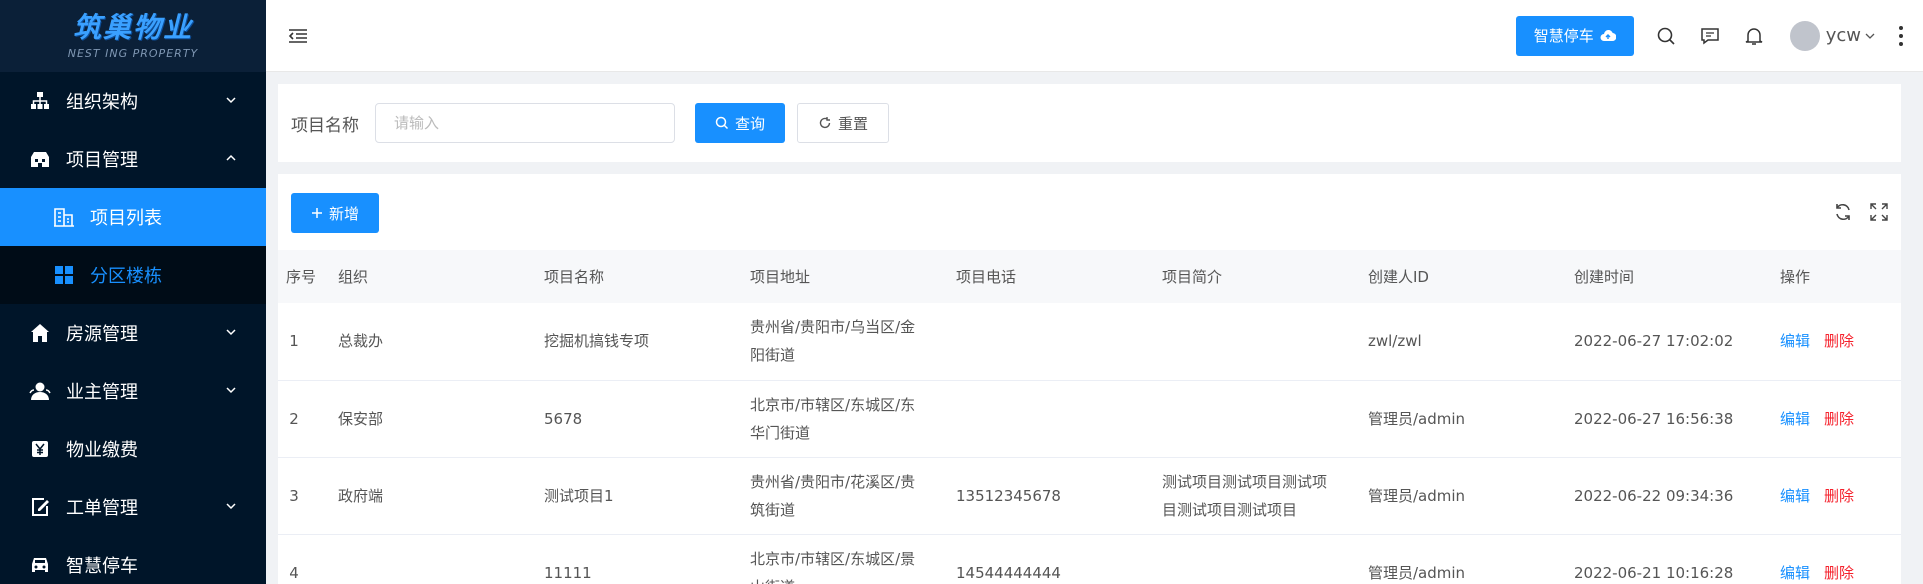 This screenshot has height=584, width=1923. Describe the element at coordinates (133, 53) in the screenshot. I see `logo-sub: NEST ING PROPERTY` at that location.